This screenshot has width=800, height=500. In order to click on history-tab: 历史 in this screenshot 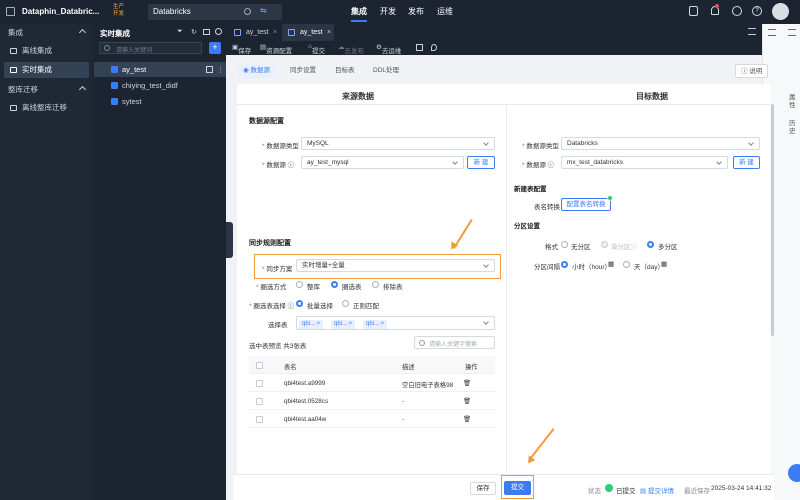, I will do `click(793, 128)`.